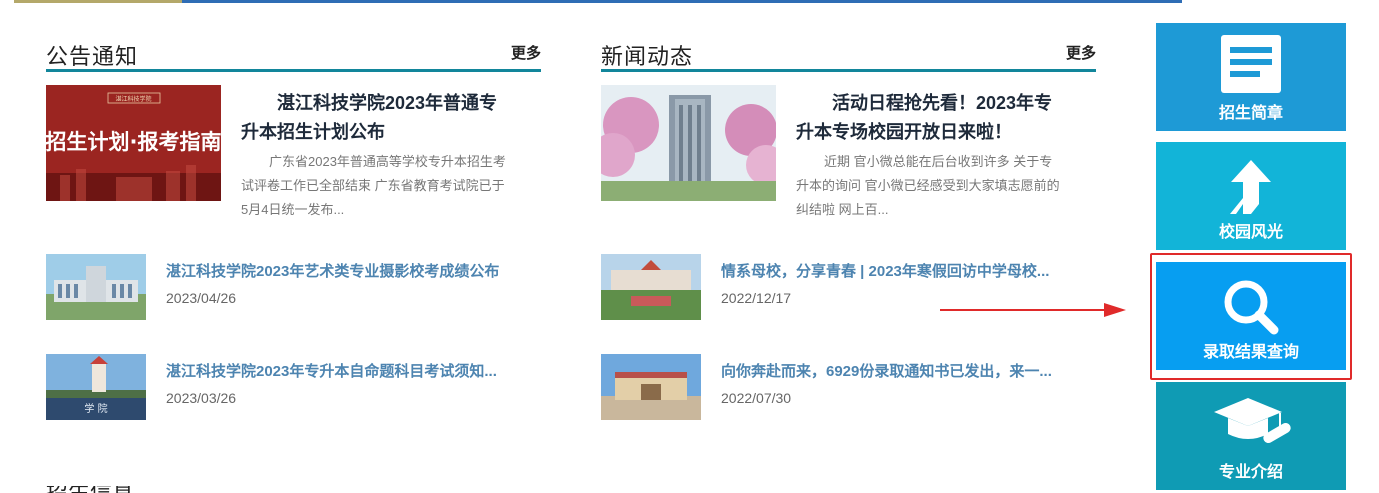 This screenshot has width=1379, height=493. Describe the element at coordinates (92, 56) in the screenshot. I see `notice-title: 公告通知` at that location.